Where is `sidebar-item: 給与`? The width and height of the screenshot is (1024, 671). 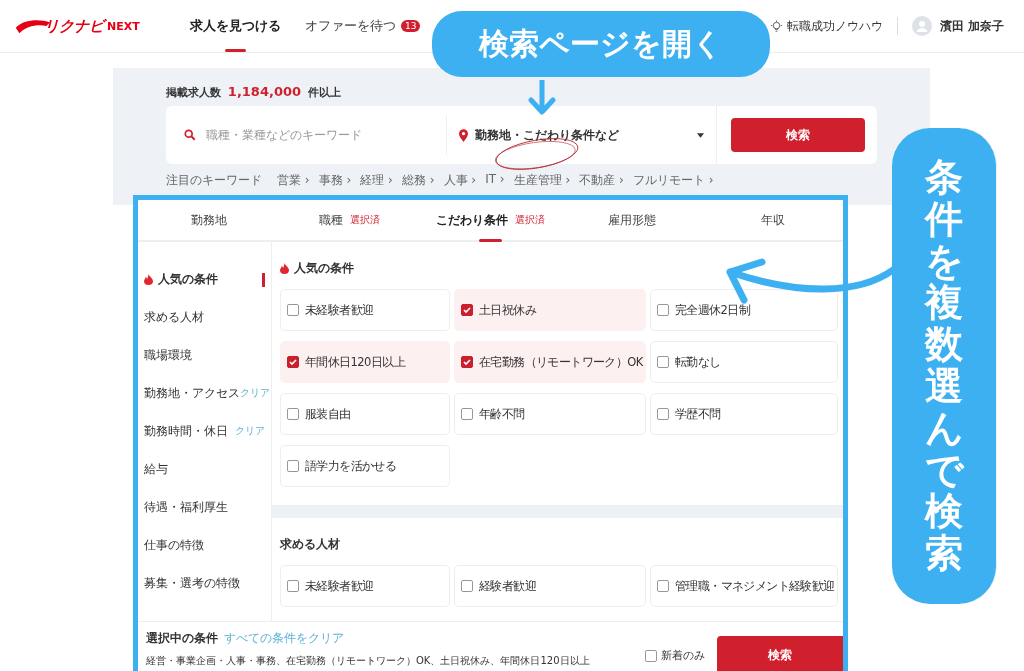
sidebar-item: 給与 is located at coordinates (204, 469).